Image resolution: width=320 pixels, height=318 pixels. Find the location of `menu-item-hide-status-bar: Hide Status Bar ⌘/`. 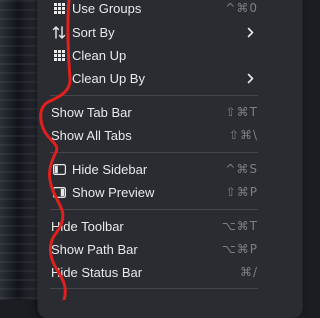

menu-item-hide-status-bar: Hide Status Bar ⌘/ is located at coordinates (170, 272).